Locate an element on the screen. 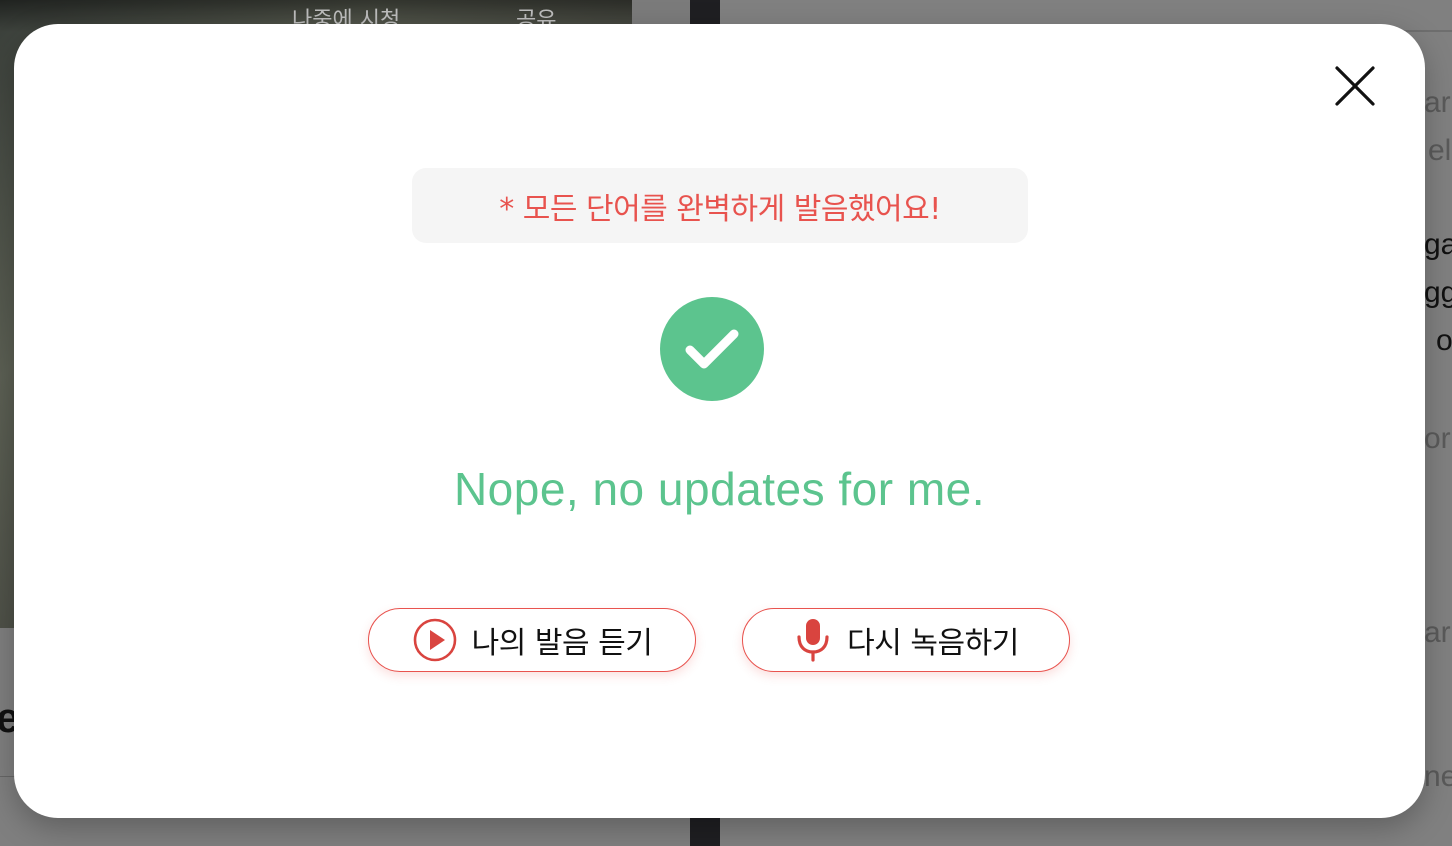 Image resolution: width=1452 pixels, height=846 pixels. background-right-text: el is located at coordinates (1440, 150).